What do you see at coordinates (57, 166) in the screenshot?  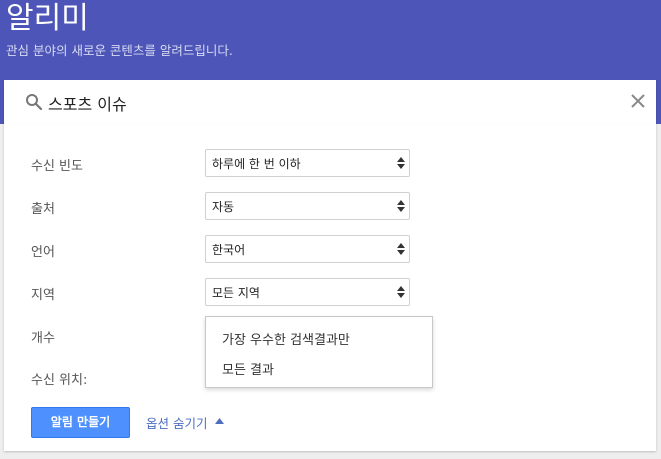 I see `frequency-label: 수신 빈도` at bounding box center [57, 166].